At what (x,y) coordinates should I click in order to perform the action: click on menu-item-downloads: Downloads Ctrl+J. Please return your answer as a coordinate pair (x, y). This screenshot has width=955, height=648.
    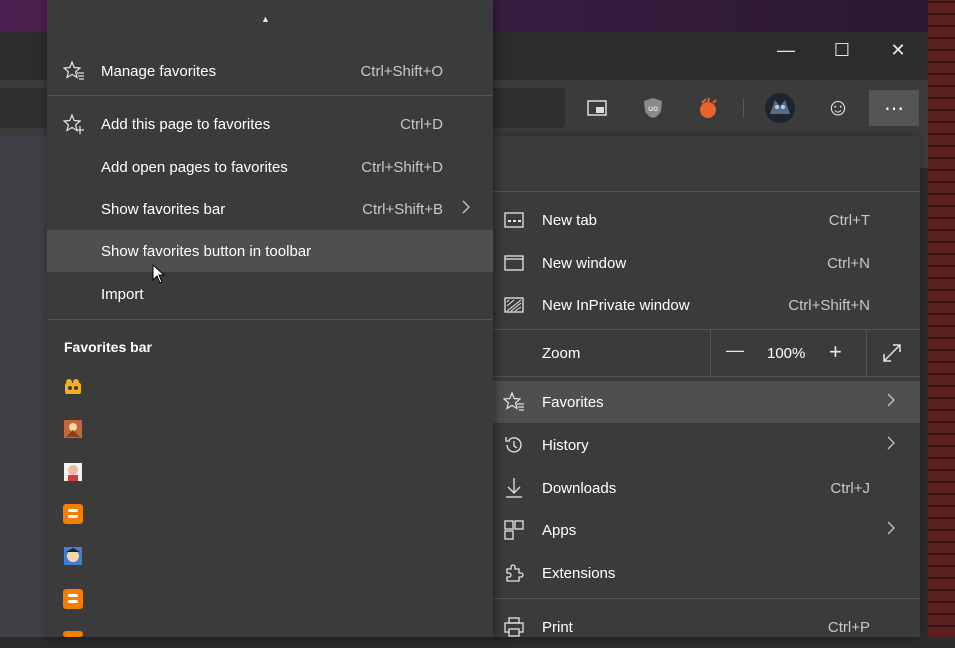
    Looking at the image, I should click on (706, 488).